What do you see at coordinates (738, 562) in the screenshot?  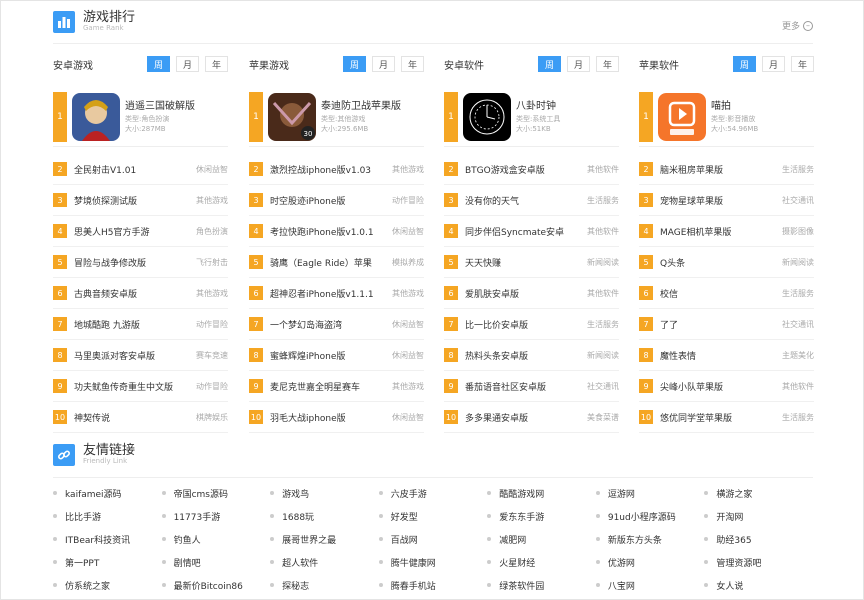 I see `link-label: 管理资源吧` at bounding box center [738, 562].